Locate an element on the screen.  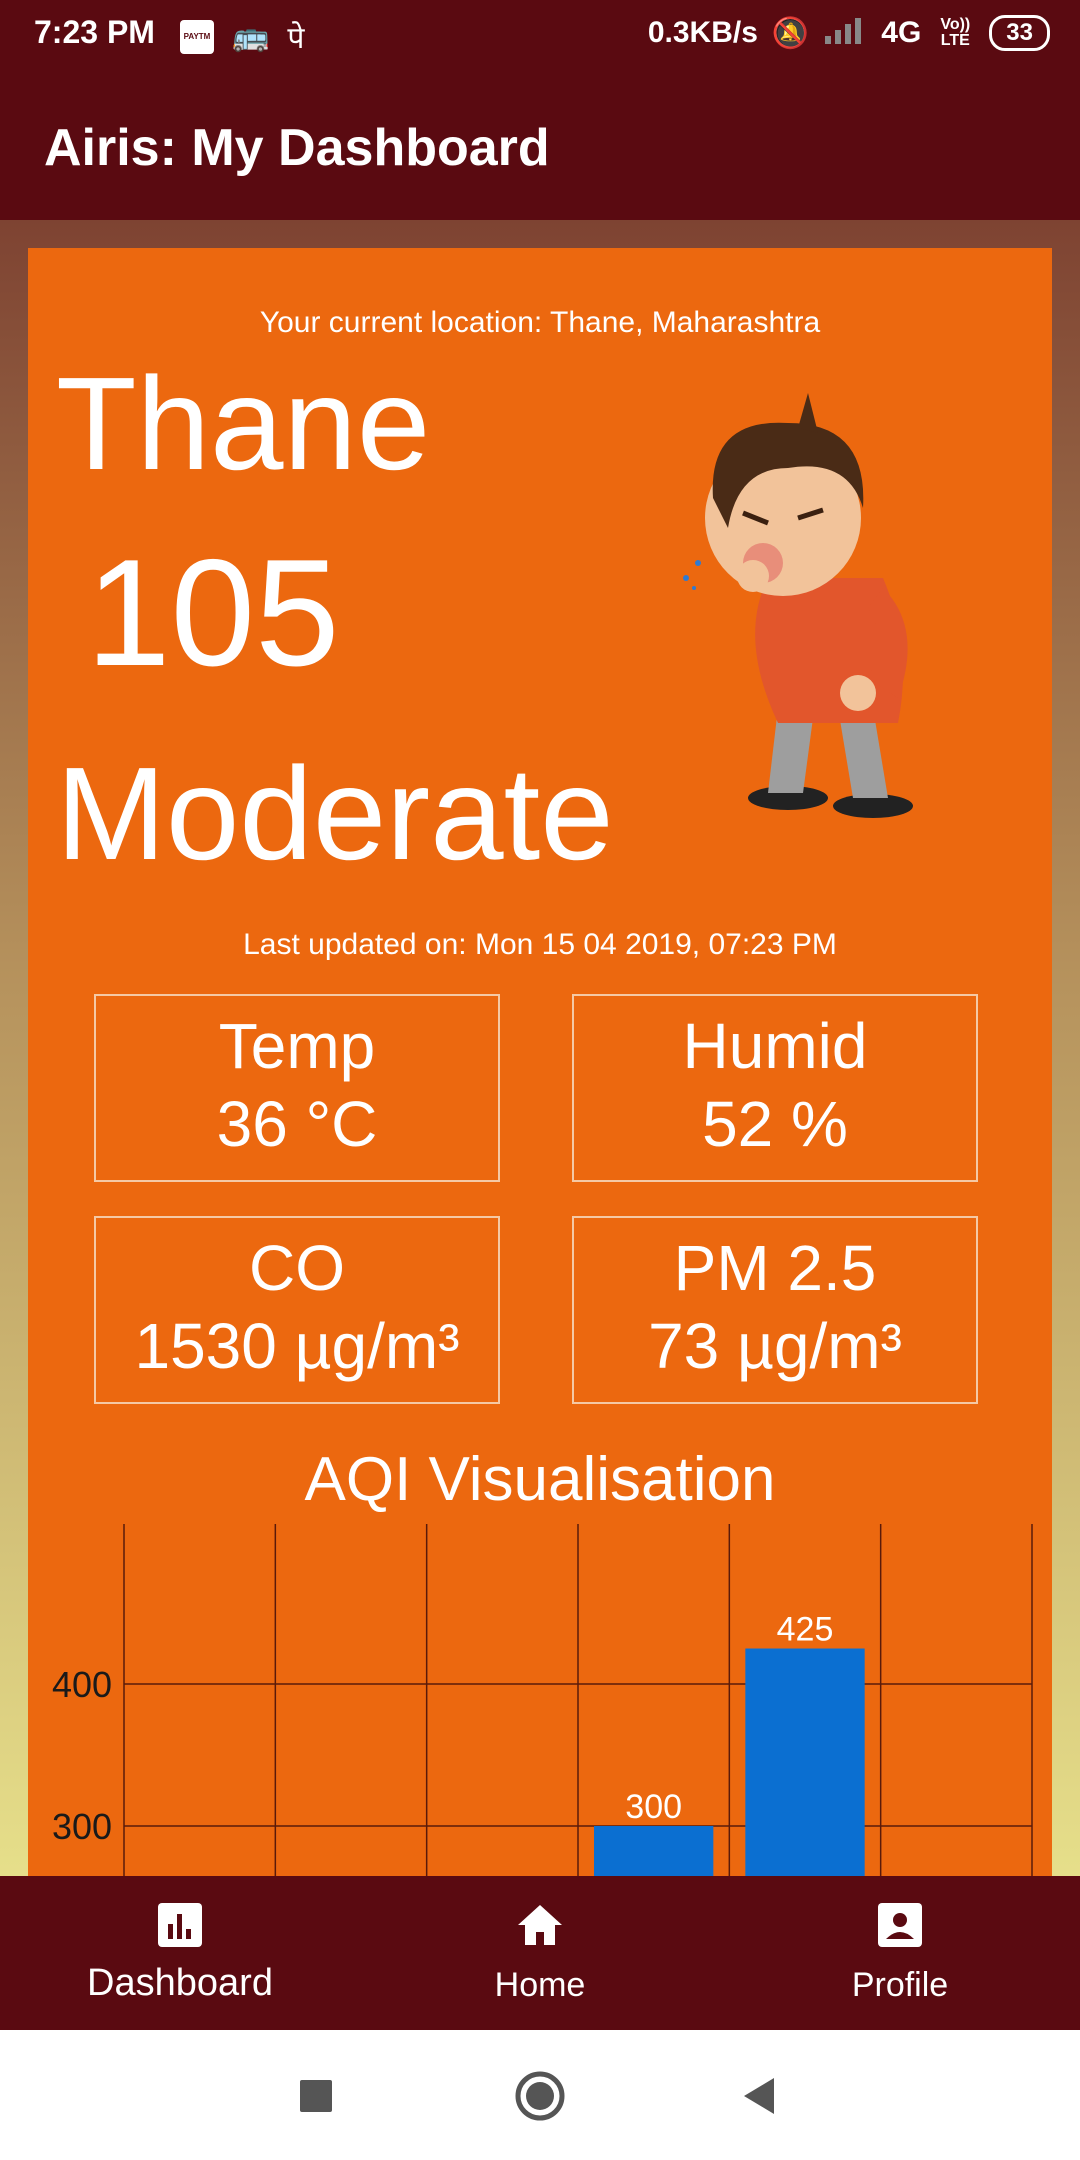
temp-label: Temp is located at coordinates (297, 1046).